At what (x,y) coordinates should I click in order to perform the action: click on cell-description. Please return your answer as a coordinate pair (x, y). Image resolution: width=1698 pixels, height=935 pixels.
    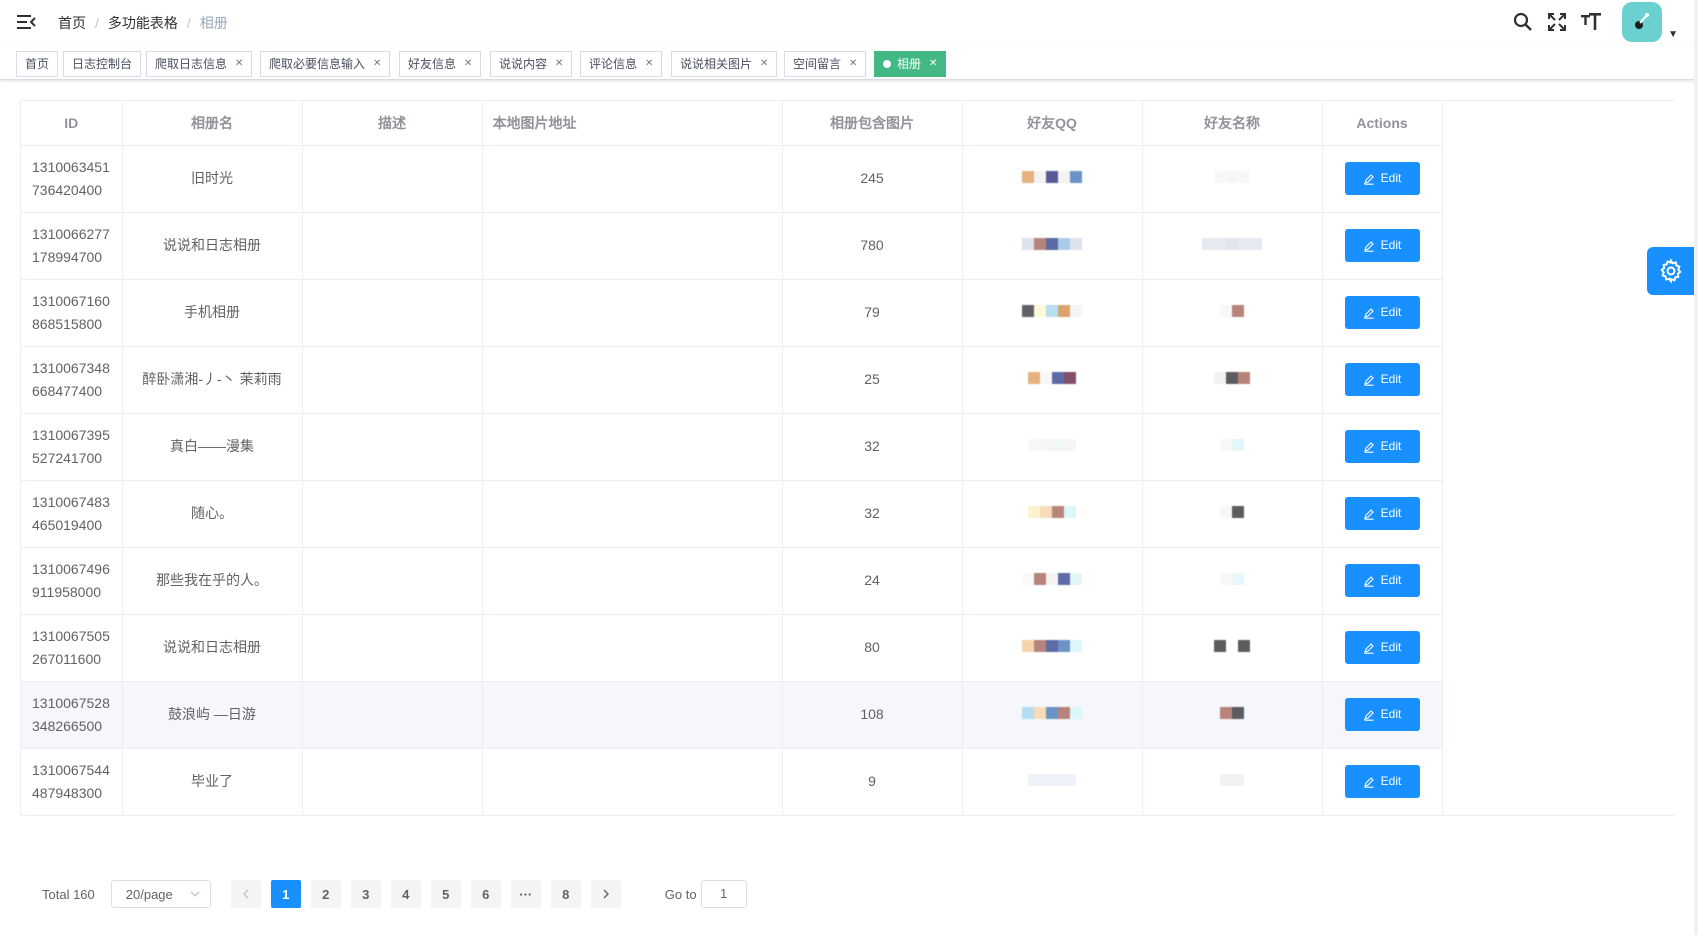
    Looking at the image, I should click on (392, 313).